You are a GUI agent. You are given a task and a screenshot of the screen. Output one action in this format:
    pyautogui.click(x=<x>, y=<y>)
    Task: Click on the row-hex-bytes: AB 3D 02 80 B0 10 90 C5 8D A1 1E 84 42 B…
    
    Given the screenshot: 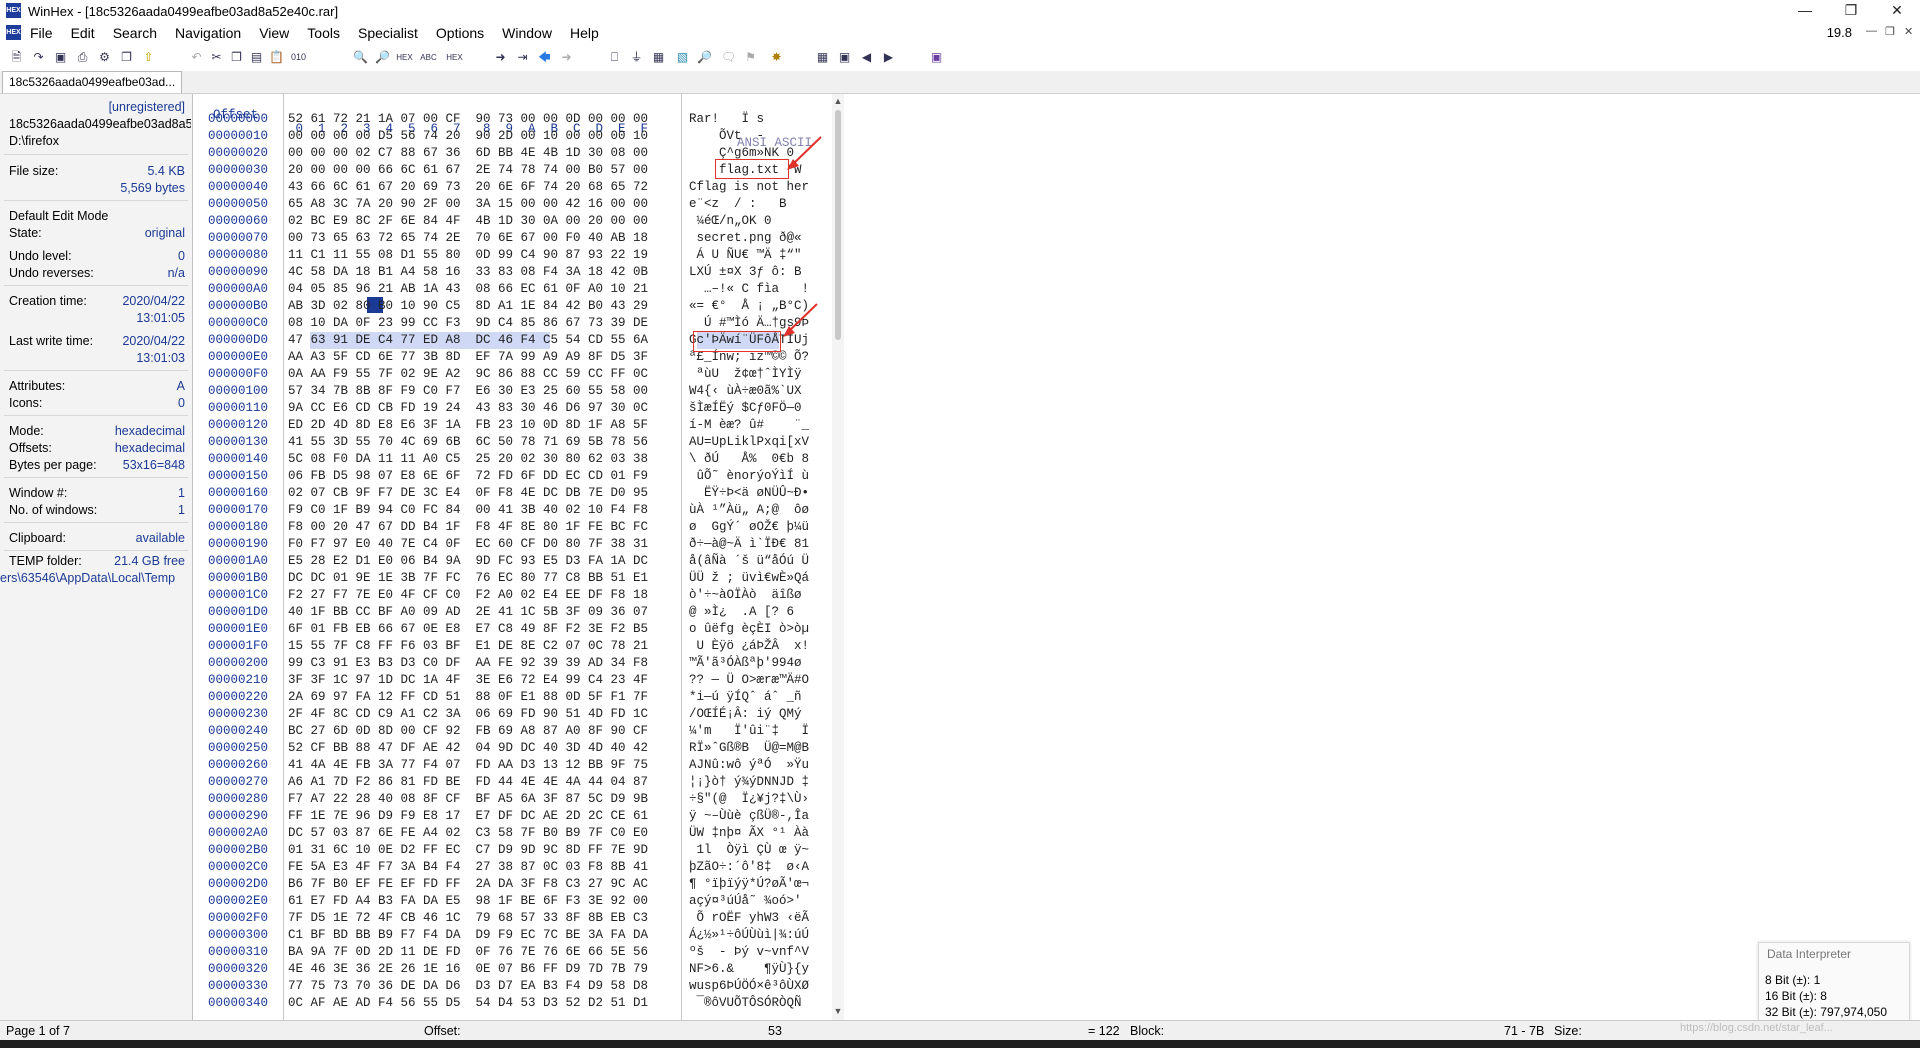 What is the action you would take?
    pyautogui.click(x=468, y=306)
    